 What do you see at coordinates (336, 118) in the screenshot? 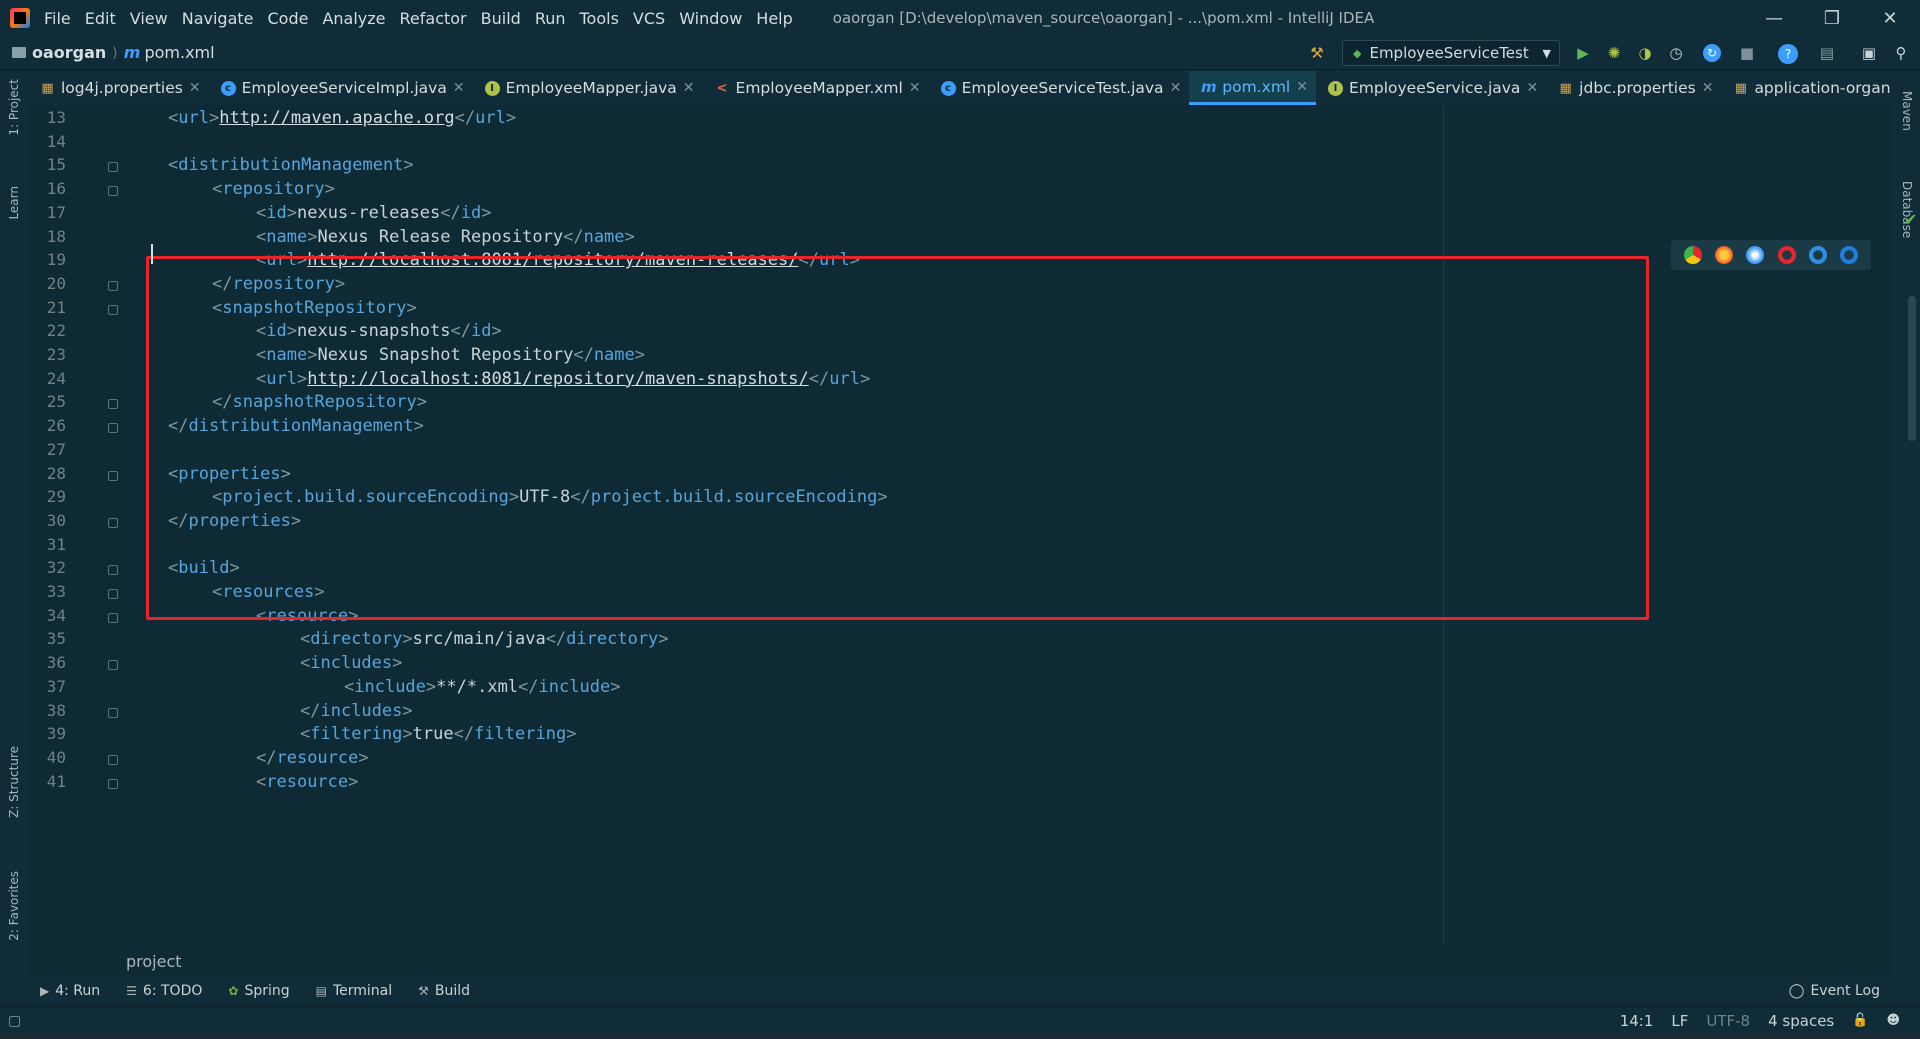
I see `url-link: http://maven.apache.org` at bounding box center [336, 118].